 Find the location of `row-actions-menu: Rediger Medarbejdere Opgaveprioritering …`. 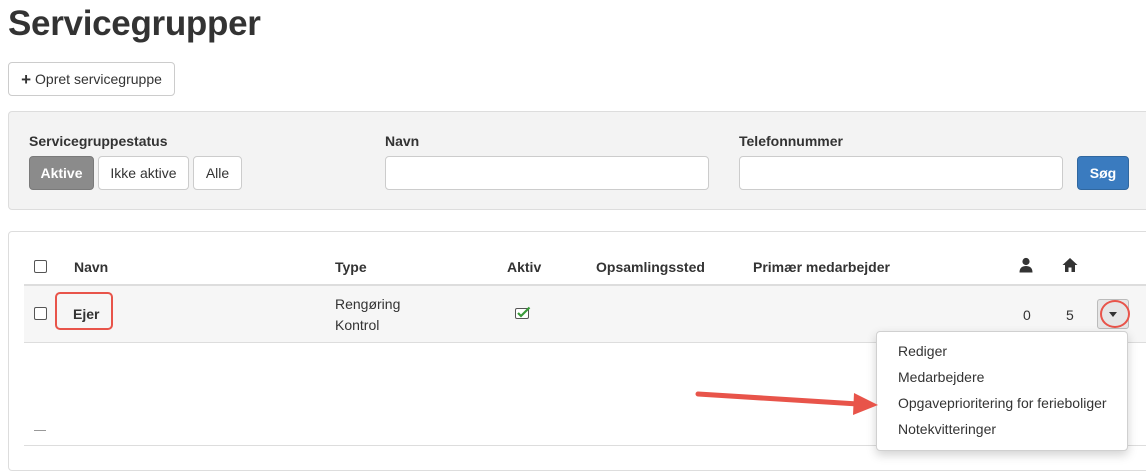

row-actions-menu: Rediger Medarbejdere Opgaveprioritering … is located at coordinates (1002, 391).